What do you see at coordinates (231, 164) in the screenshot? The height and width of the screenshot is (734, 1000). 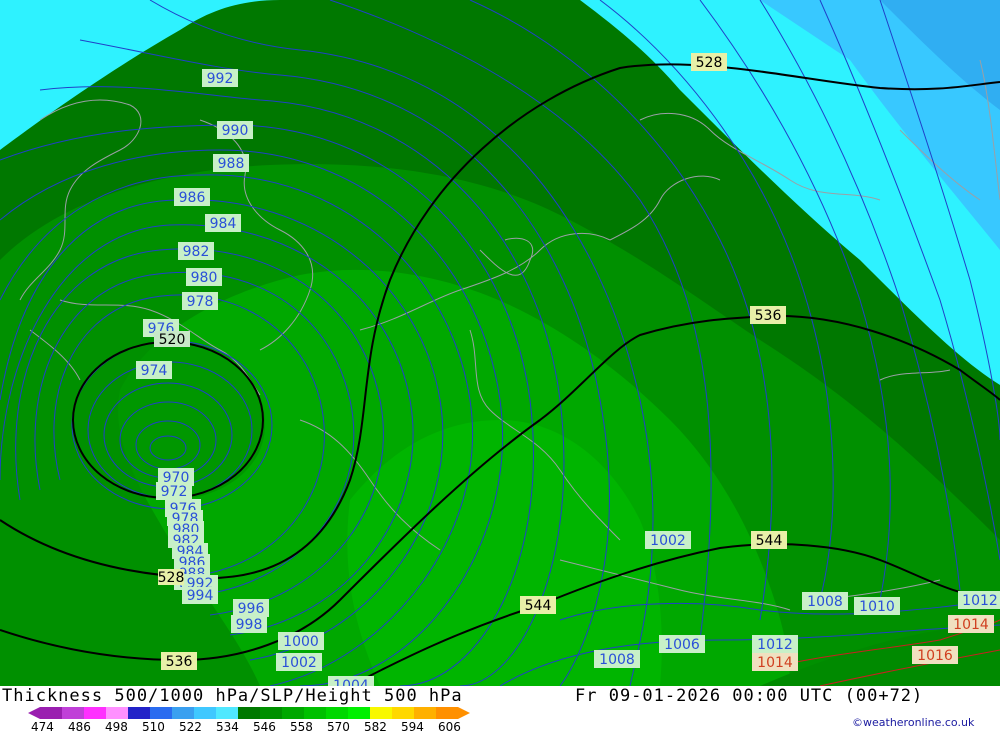 I see `svg-text: 988` at bounding box center [231, 164].